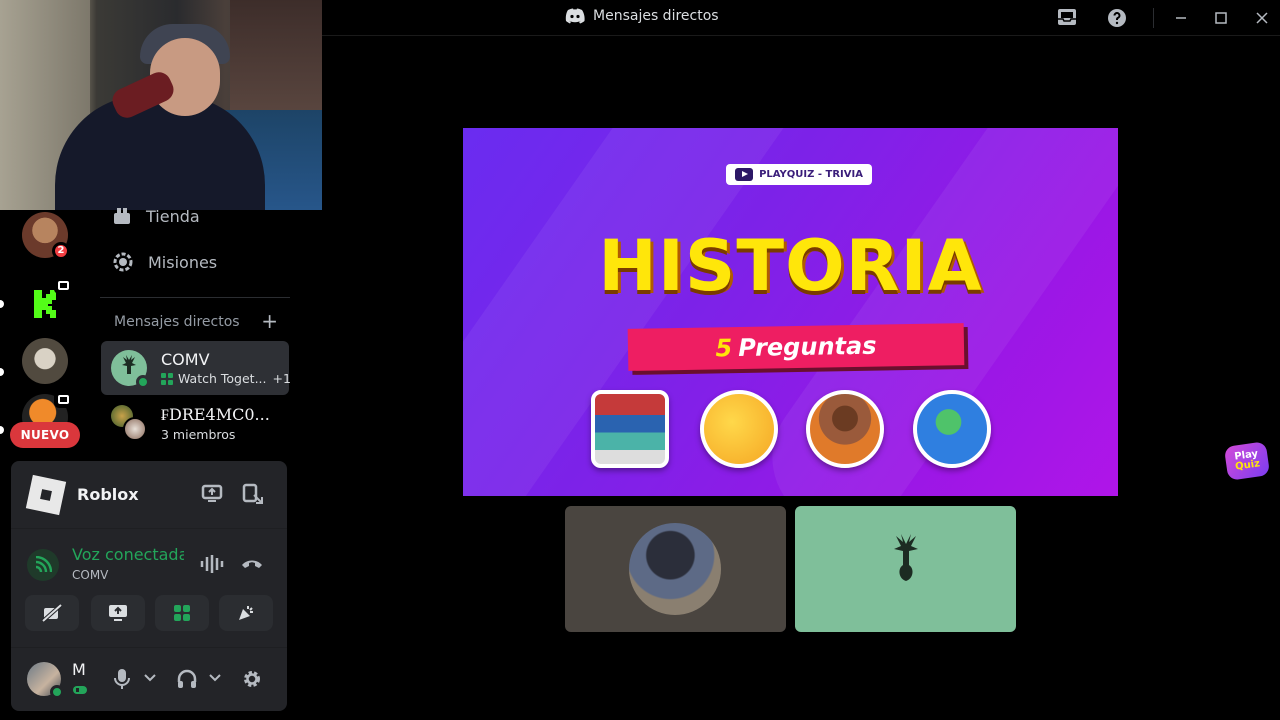  What do you see at coordinates (1247, 465) in the screenshot?
I see `logo-text-line2: Quiz` at bounding box center [1247, 465].